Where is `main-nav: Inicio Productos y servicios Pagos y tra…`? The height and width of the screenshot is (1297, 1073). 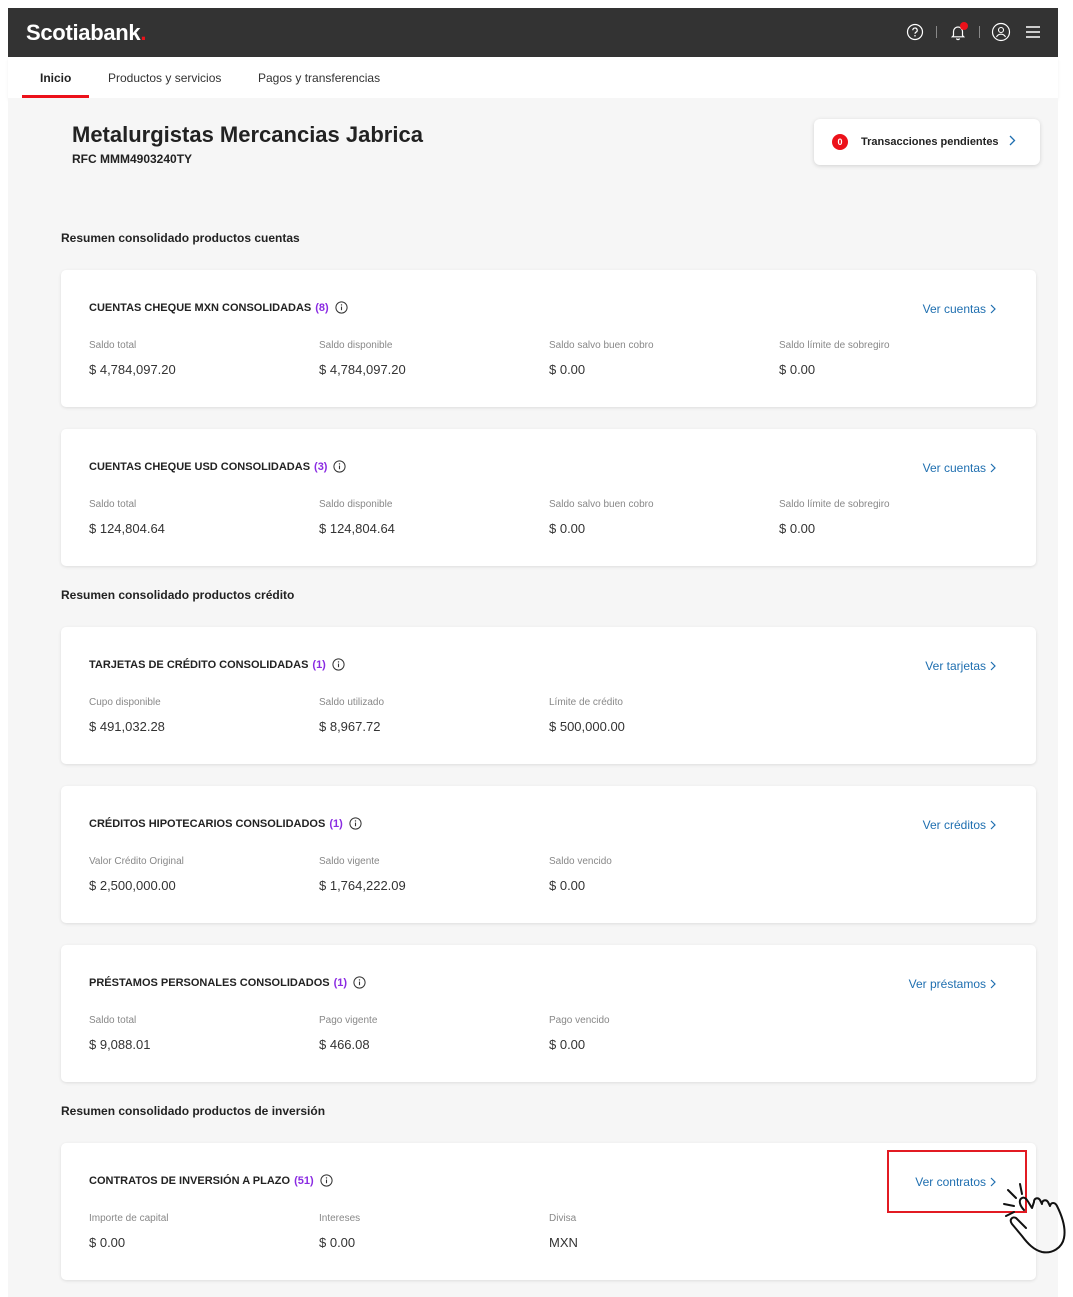
main-nav: Inicio Productos y servicios Pagos y tra… is located at coordinates (533, 77).